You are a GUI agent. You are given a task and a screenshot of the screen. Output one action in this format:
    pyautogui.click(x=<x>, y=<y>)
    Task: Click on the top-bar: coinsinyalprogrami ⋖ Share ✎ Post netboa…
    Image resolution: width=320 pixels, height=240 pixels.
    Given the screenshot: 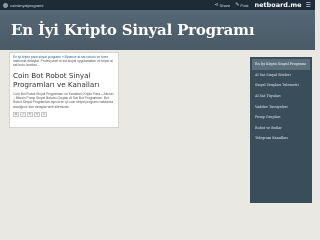 What is the action you would take?
    pyautogui.click(x=157, y=5)
    